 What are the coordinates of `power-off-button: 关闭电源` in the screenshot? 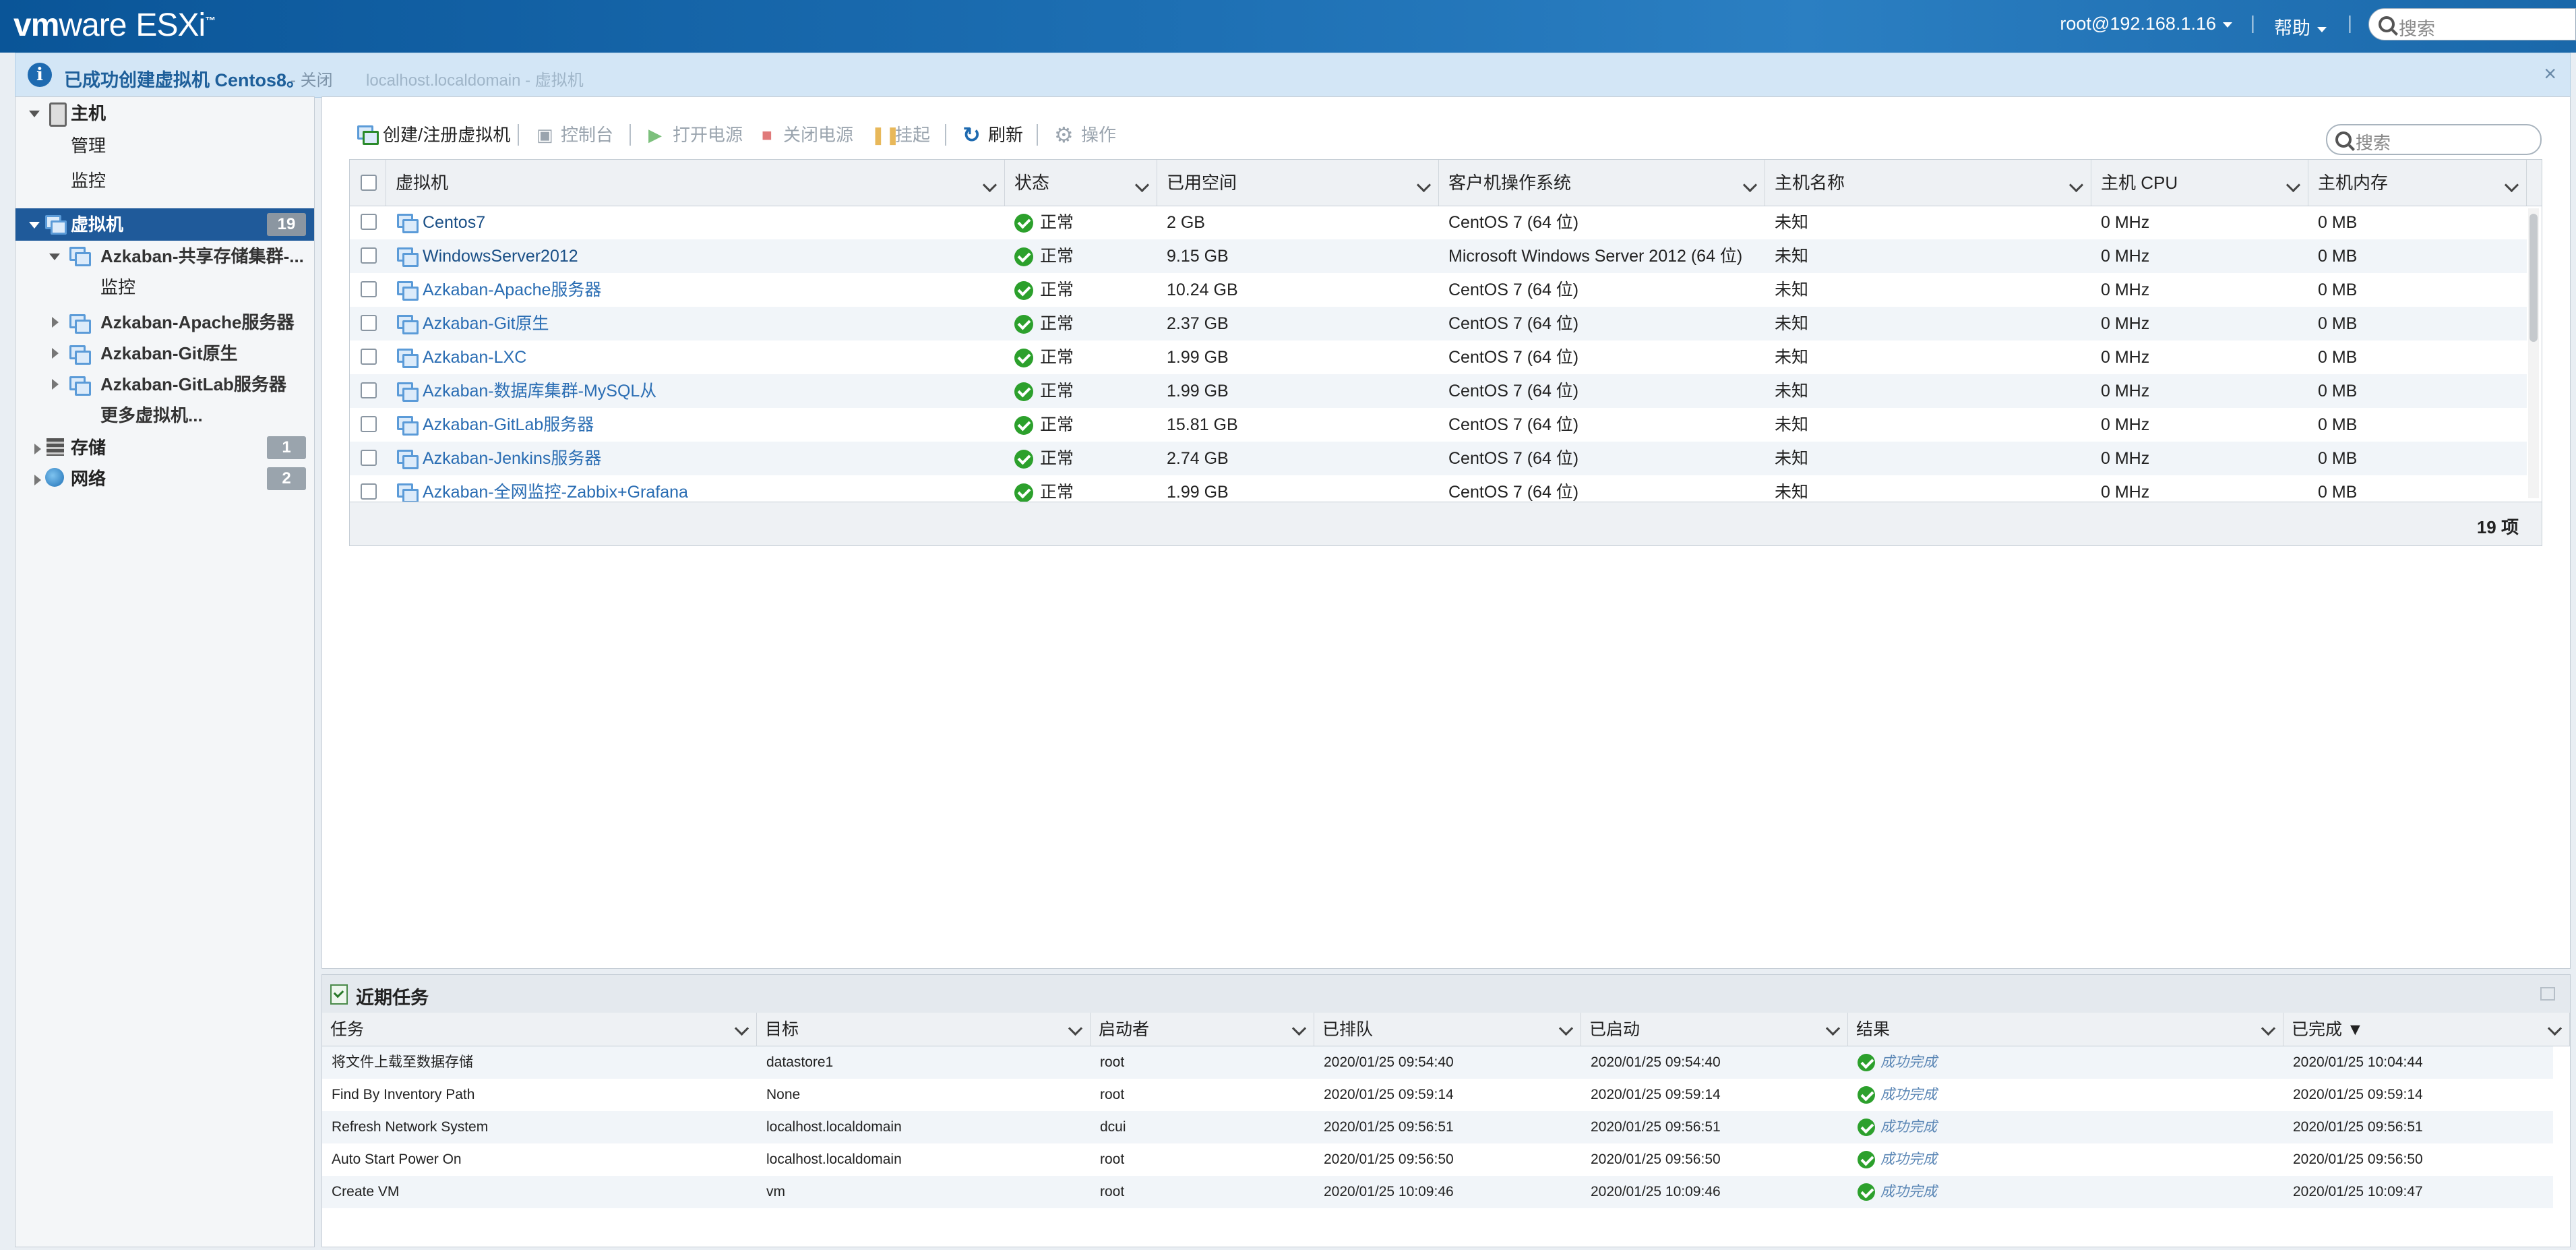 It's located at (818, 135).